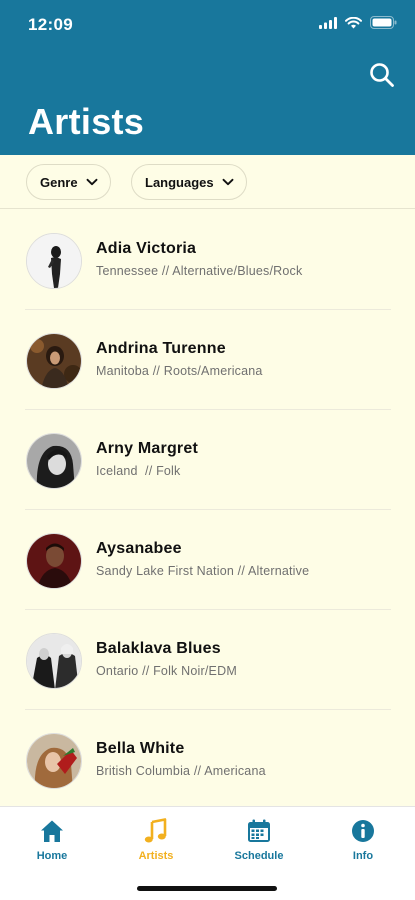  I want to click on search-icon, so click(382, 75).